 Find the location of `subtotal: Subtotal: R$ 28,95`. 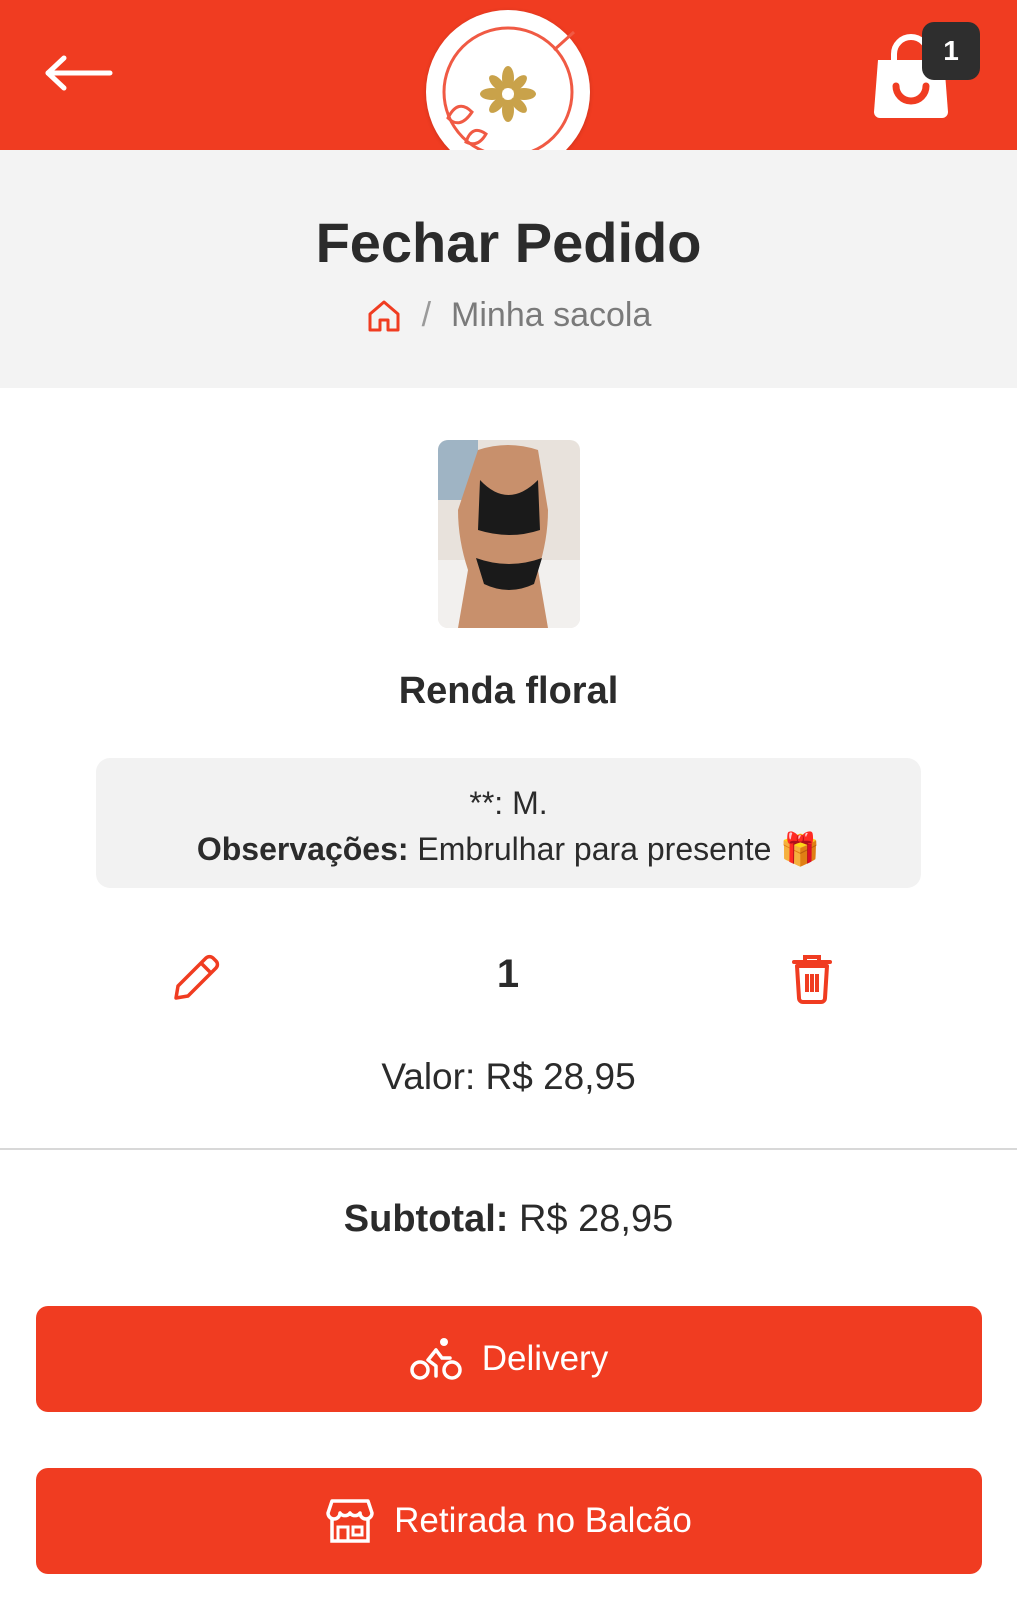

subtotal: Subtotal: R$ 28,95 is located at coordinates (508, 1219).